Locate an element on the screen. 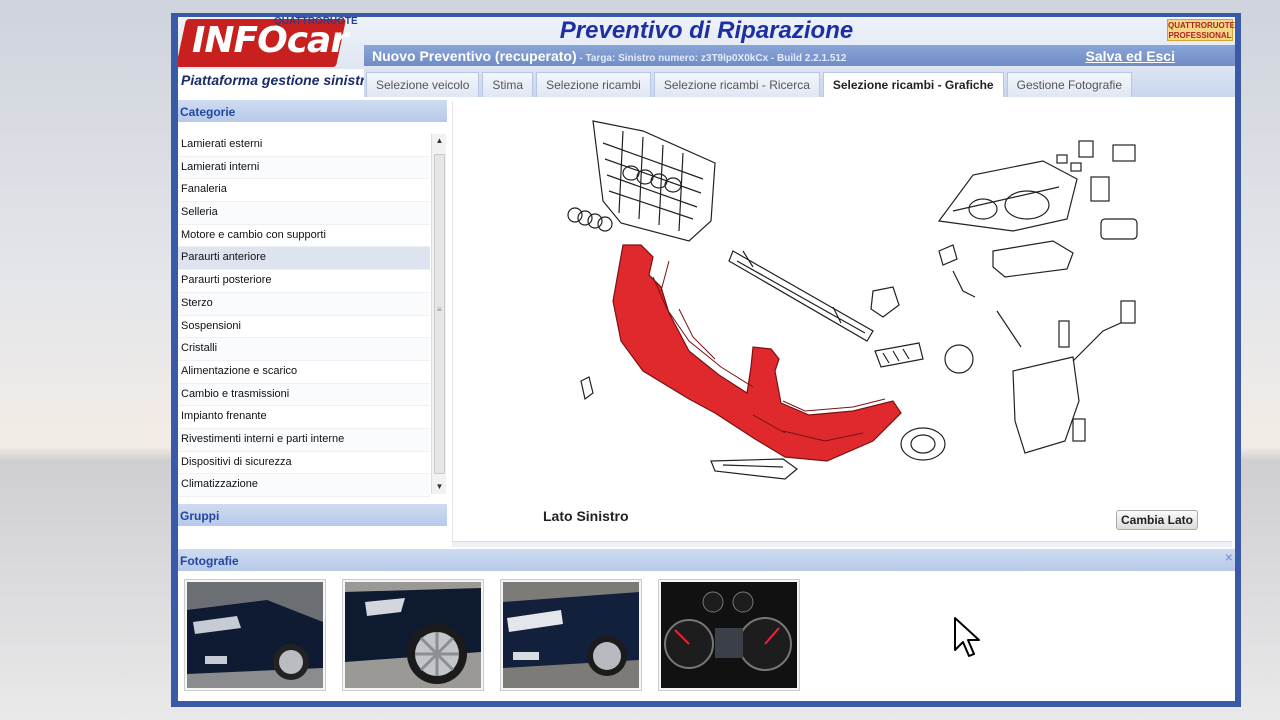 Image resolution: width=1280 pixels, height=720 pixels. grille-part is located at coordinates (654, 181).